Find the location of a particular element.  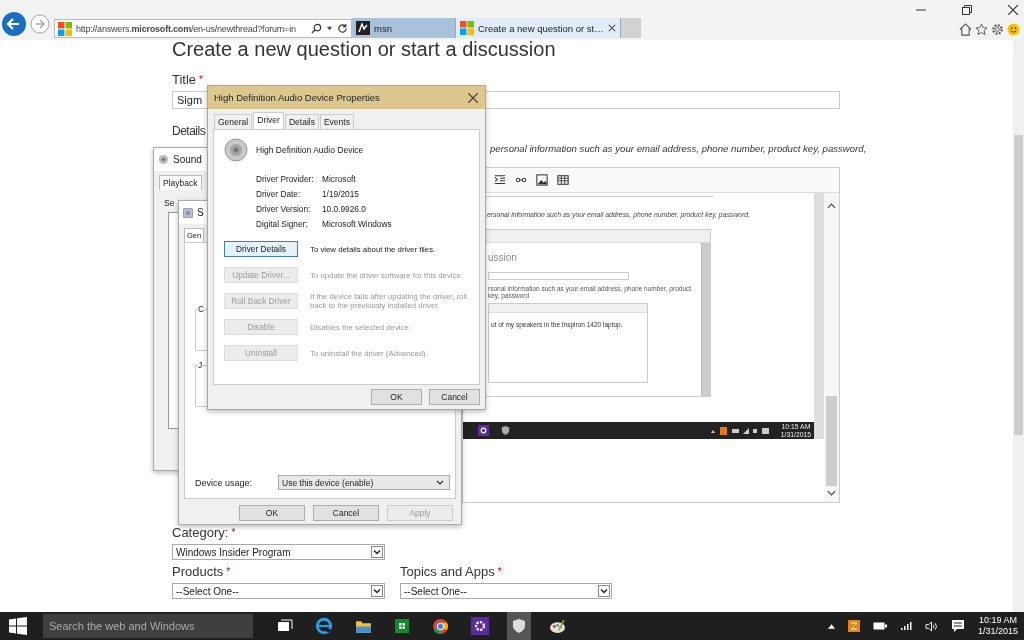

restore-icon is located at coordinates (967, 10).